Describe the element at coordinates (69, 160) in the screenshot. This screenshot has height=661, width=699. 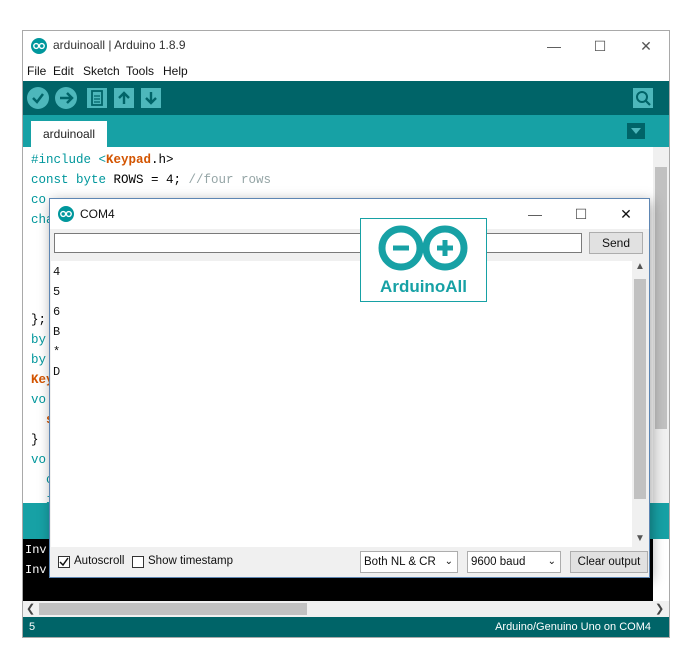
I see `code-token: #include <` at that location.